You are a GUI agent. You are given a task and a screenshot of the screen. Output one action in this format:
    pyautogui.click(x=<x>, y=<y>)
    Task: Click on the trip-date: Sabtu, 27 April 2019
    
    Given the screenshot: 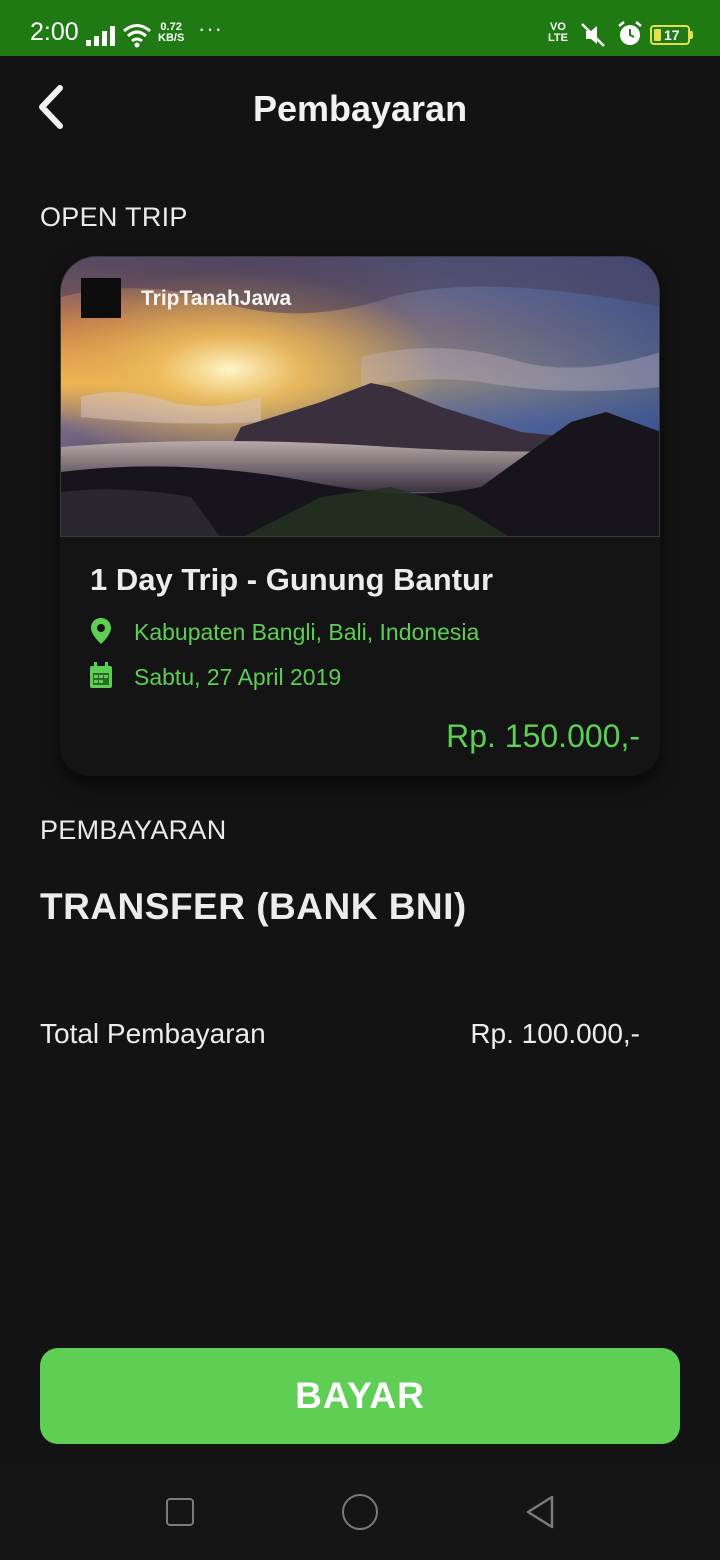 What is the action you would take?
    pyautogui.click(x=238, y=677)
    